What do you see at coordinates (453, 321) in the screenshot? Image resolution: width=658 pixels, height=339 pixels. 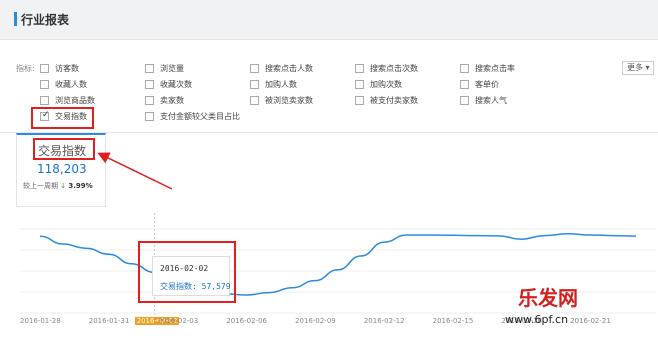 I see `x-tick-label: 2016-02-15` at bounding box center [453, 321].